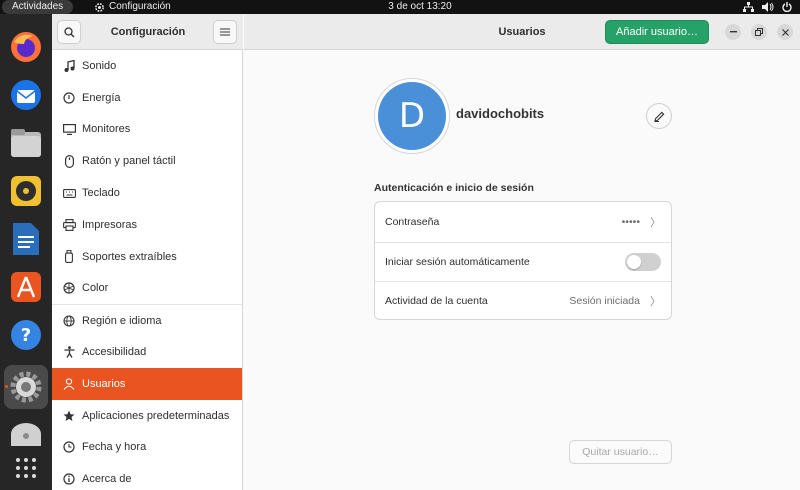 This screenshot has width=800, height=490. What do you see at coordinates (69, 384) in the screenshot?
I see `users-icon` at bounding box center [69, 384].